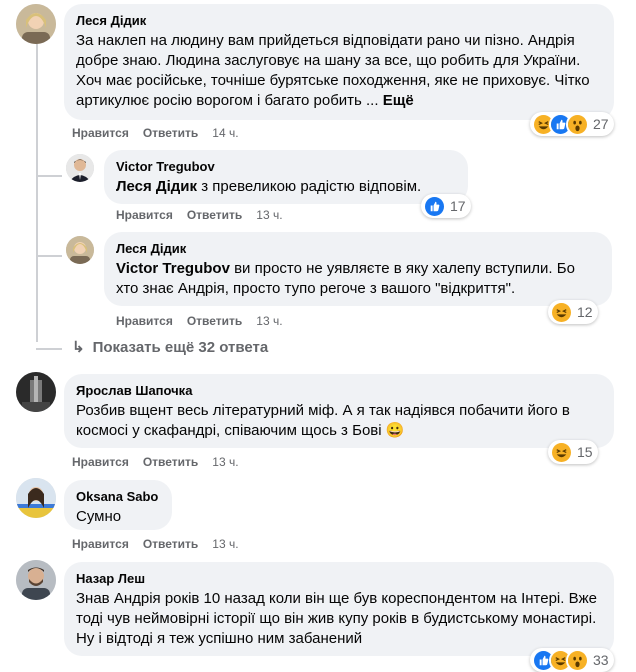 Image resolution: width=636 pixels, height=672 pixels. What do you see at coordinates (286, 166) in the screenshot?
I see `comment-author: Victor Tregubov` at bounding box center [286, 166].